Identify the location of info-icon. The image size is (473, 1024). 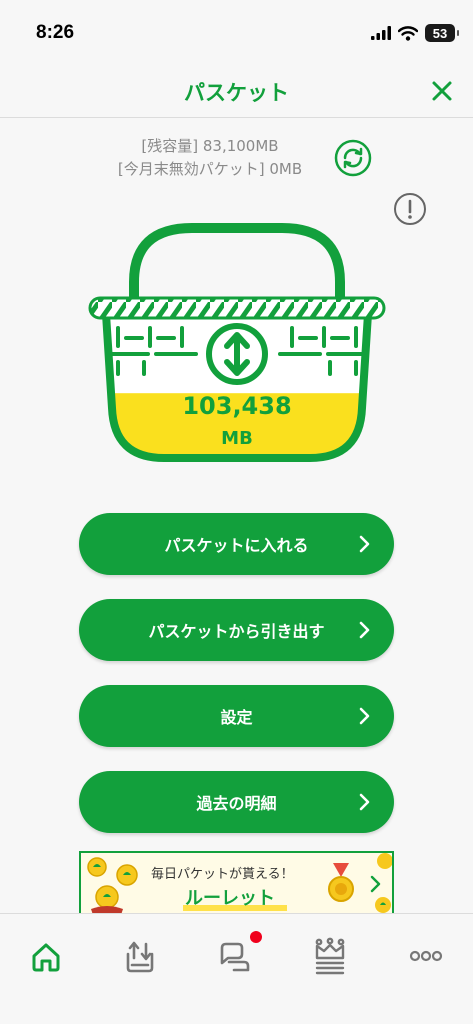
(410, 209).